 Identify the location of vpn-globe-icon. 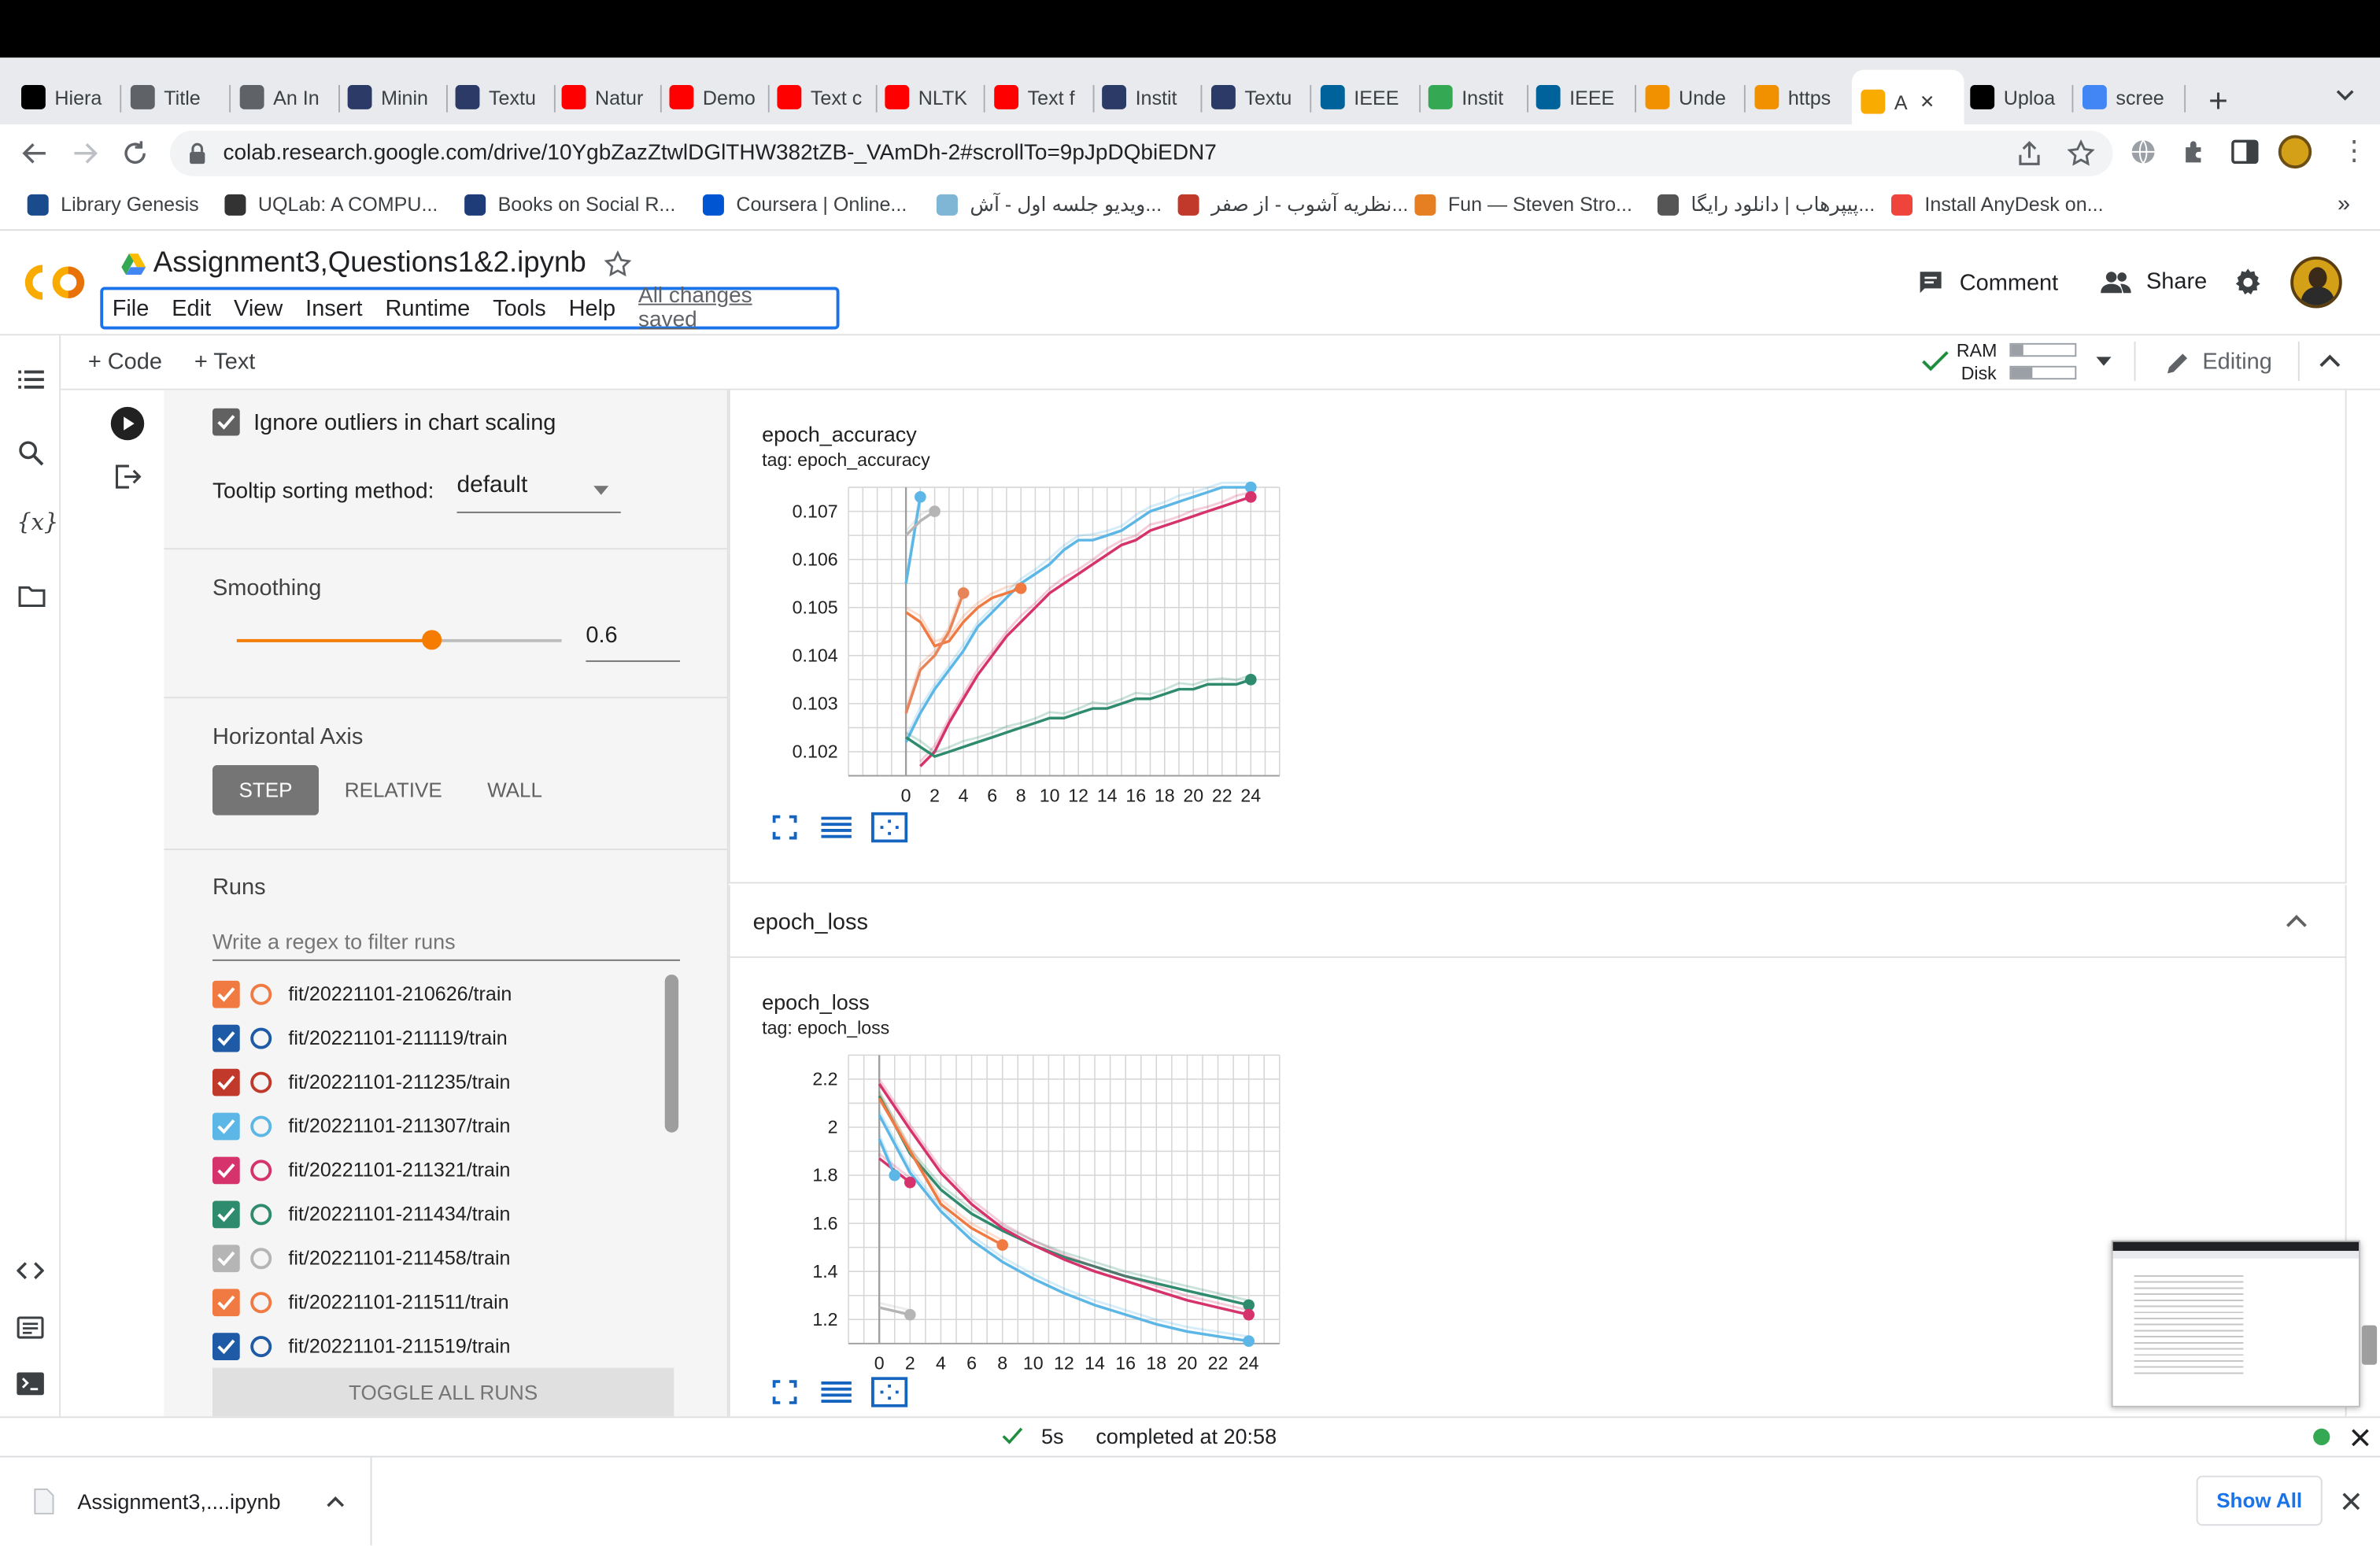
(2143, 152).